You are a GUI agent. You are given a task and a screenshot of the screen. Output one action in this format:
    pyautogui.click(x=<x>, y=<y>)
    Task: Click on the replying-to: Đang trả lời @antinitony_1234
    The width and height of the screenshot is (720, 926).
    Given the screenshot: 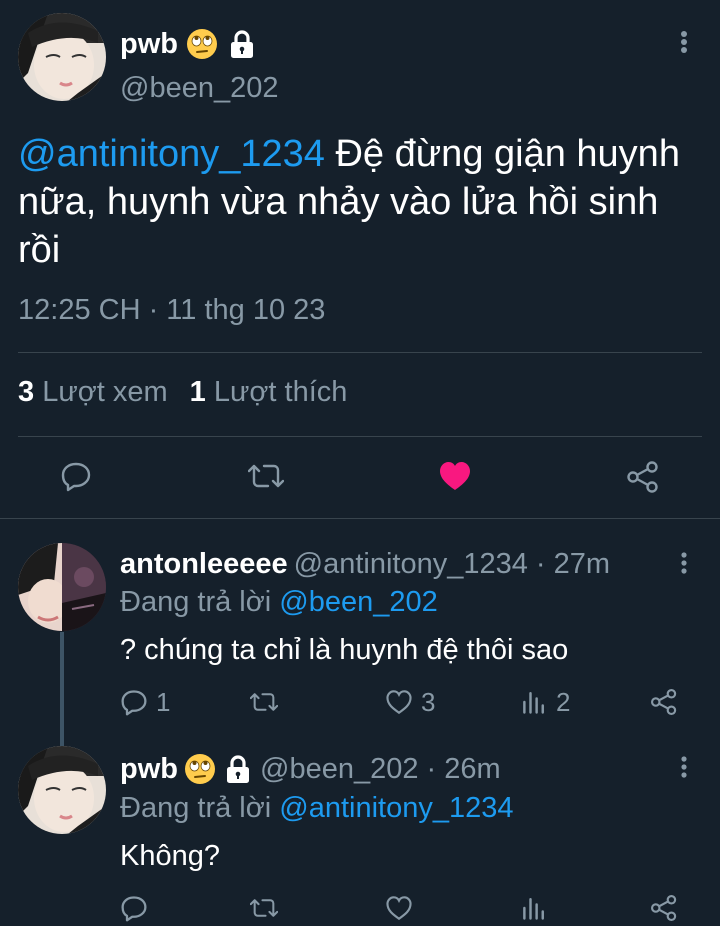 What is the action you would take?
    pyautogui.click(x=317, y=808)
    